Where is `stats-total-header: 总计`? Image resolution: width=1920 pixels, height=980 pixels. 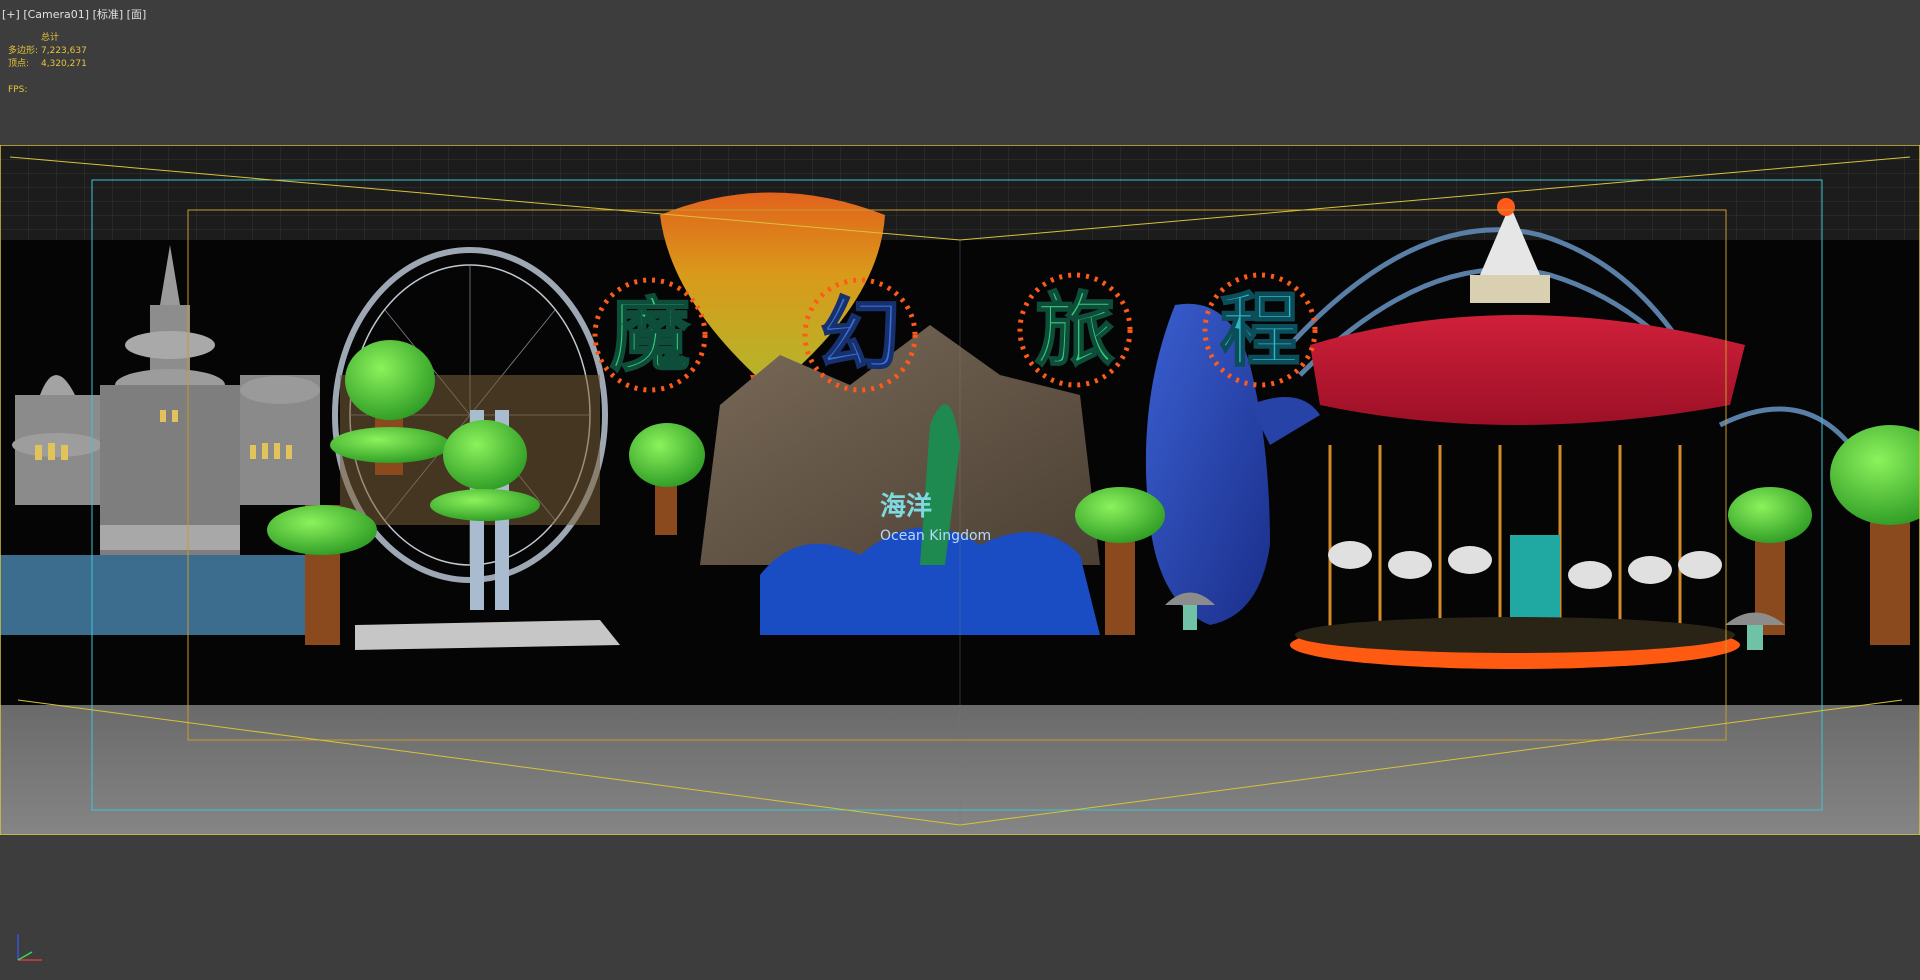 stats-total-header: 总计 is located at coordinates (50, 38).